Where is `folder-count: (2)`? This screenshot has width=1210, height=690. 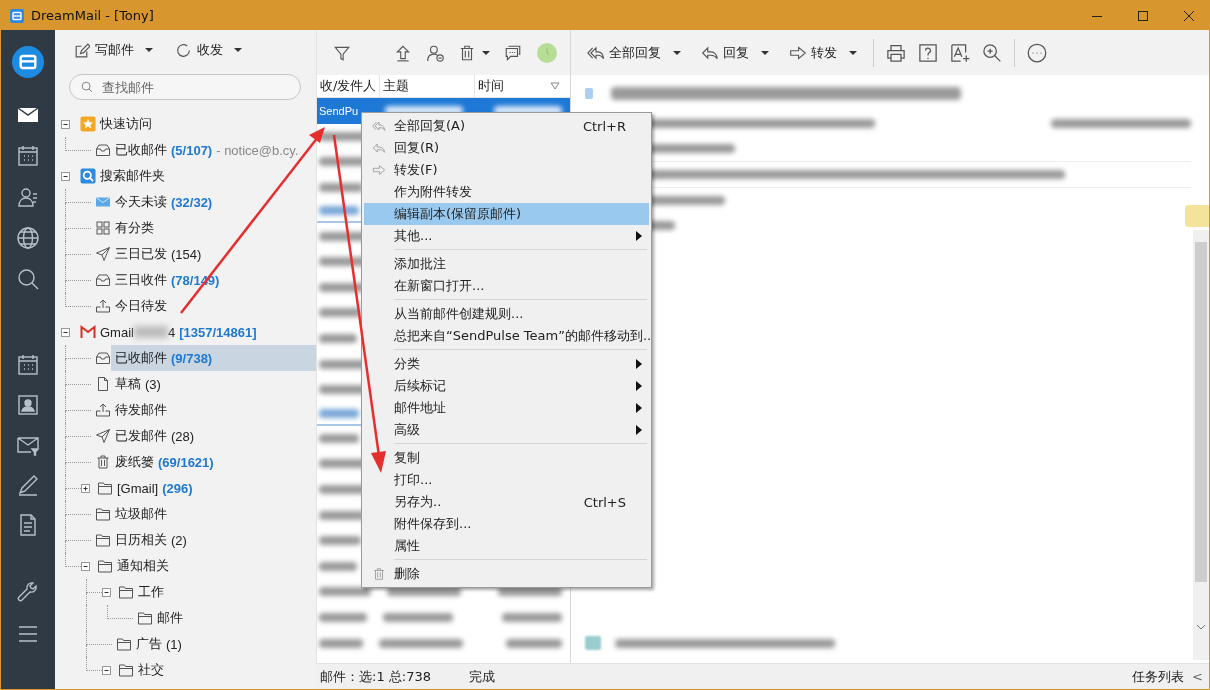
folder-count: (2) is located at coordinates (179, 540).